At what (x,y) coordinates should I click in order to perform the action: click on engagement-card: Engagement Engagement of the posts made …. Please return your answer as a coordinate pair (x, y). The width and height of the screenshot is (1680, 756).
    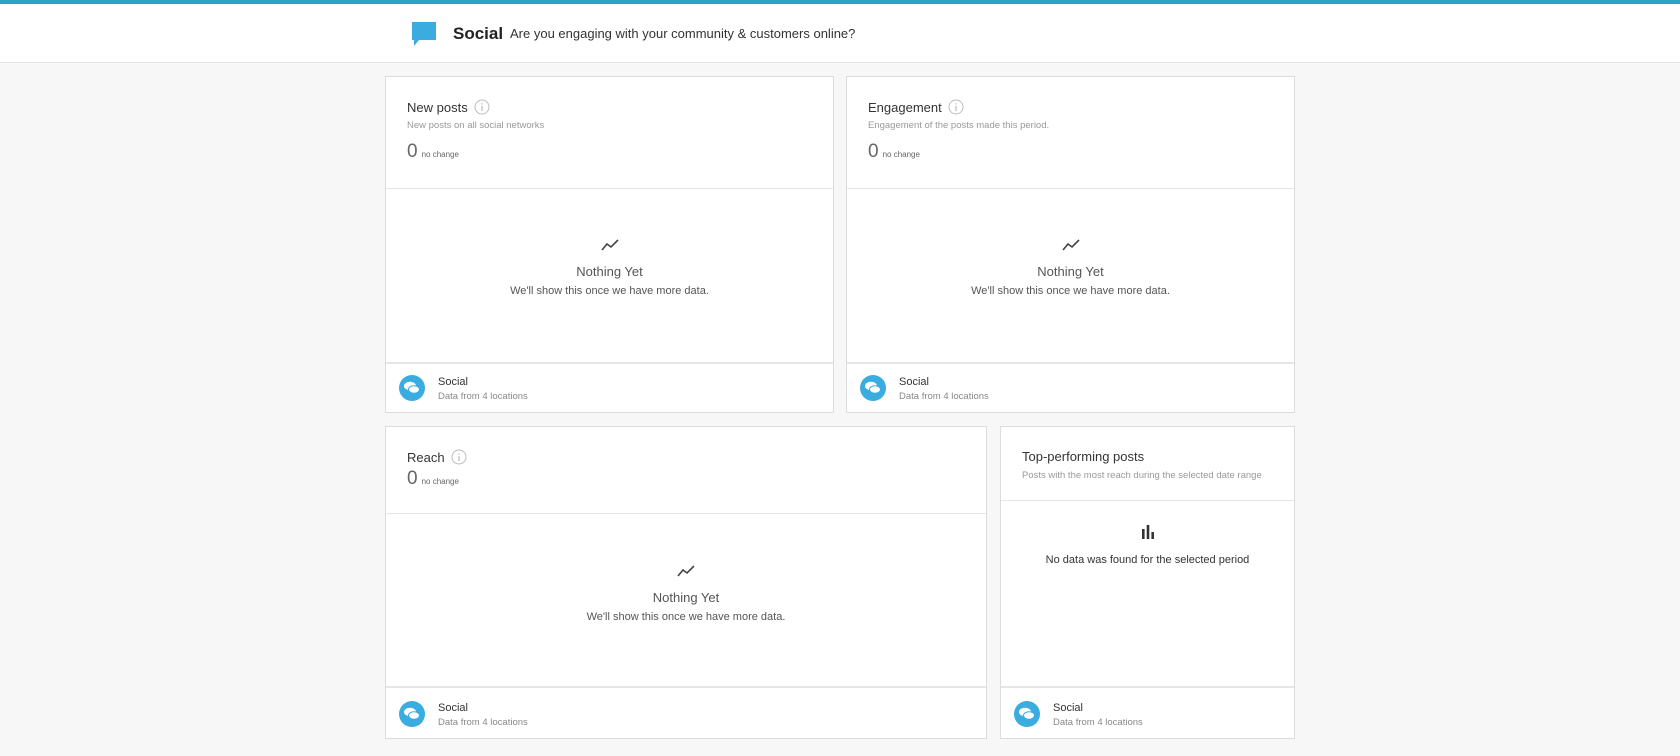
    Looking at the image, I should click on (1070, 244).